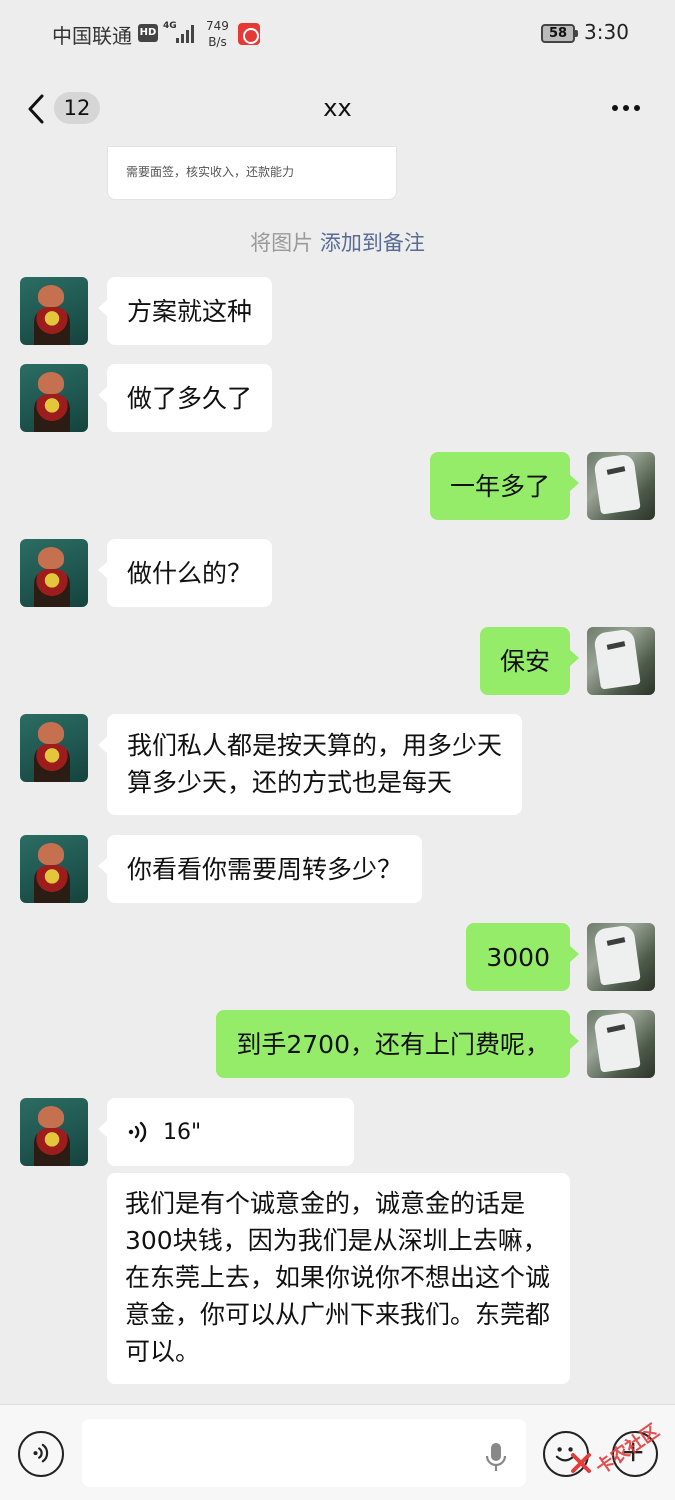 The height and width of the screenshot is (1500, 675). Describe the element at coordinates (337, 34) in the screenshot. I see `status-bar: 中国联通 HD 4G 749 B/s 58 3:30` at that location.